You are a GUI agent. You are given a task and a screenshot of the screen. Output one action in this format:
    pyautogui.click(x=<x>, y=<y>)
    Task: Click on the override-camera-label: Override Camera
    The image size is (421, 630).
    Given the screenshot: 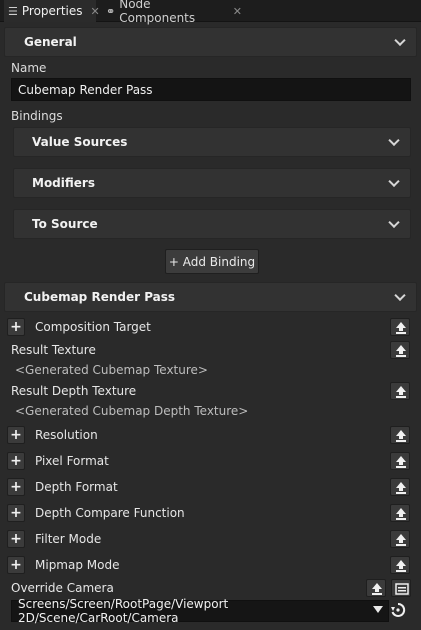 What is the action you would take?
    pyautogui.click(x=62, y=588)
    